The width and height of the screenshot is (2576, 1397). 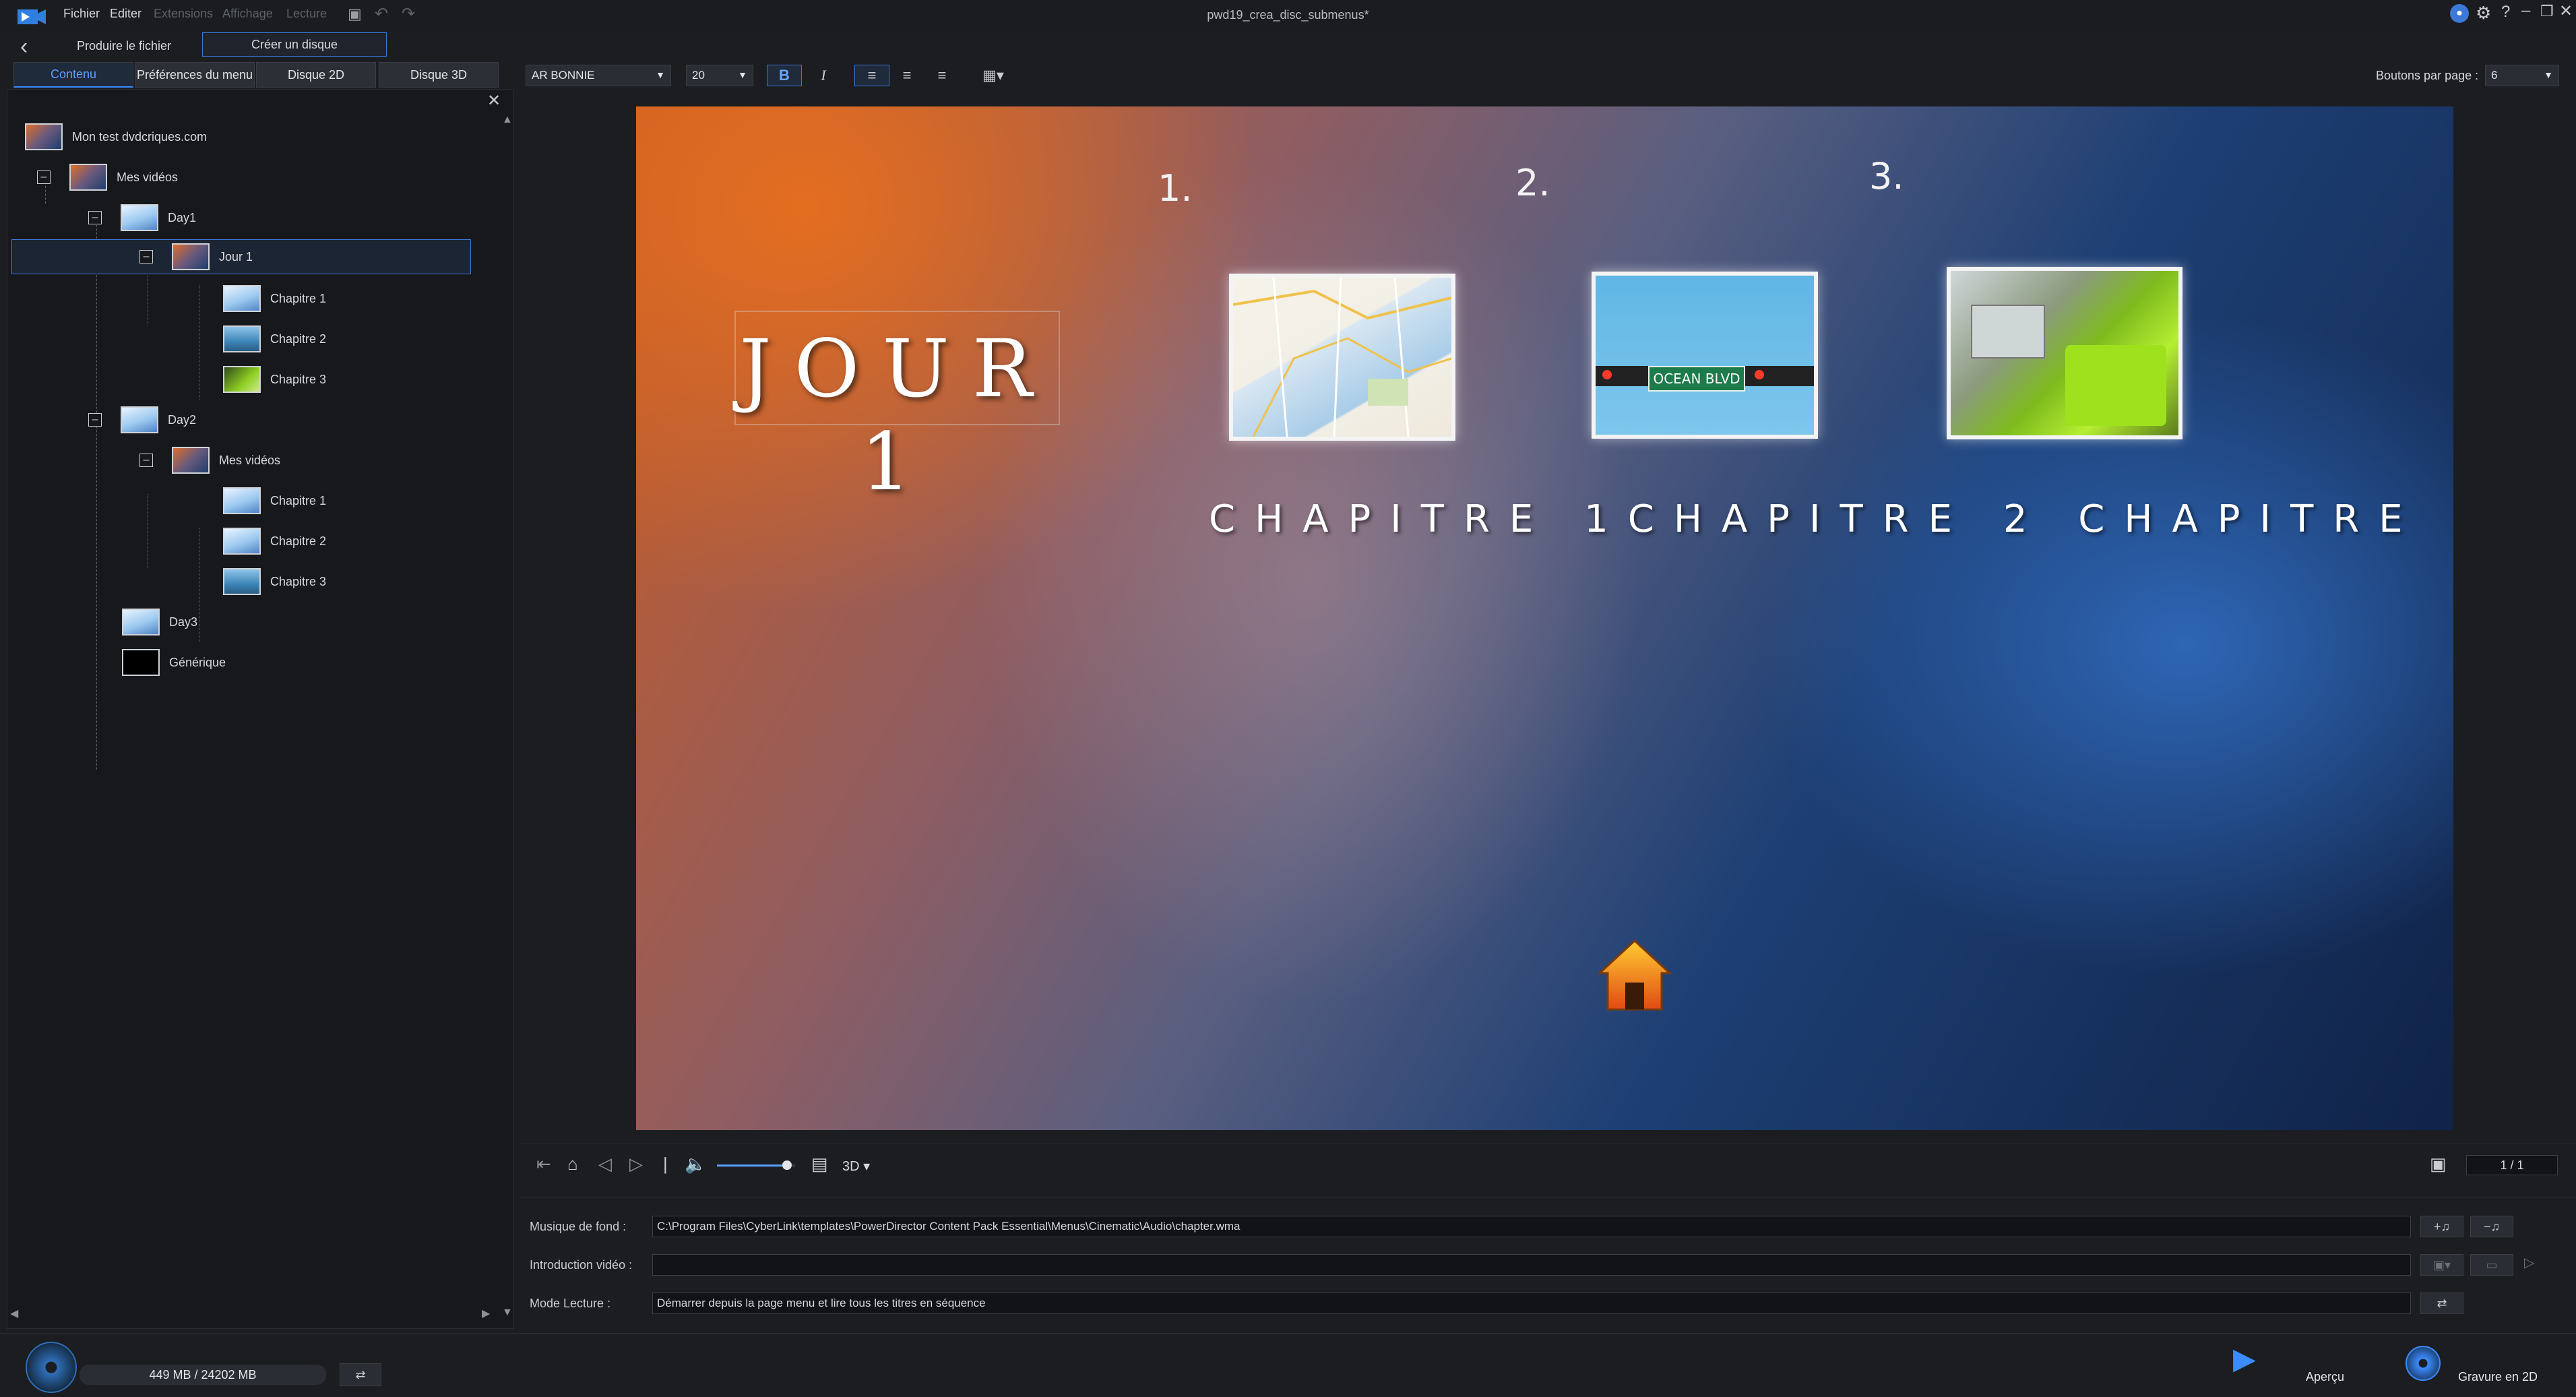 I want to click on scroll-down-icon: ▼, so click(x=507, y=1313).